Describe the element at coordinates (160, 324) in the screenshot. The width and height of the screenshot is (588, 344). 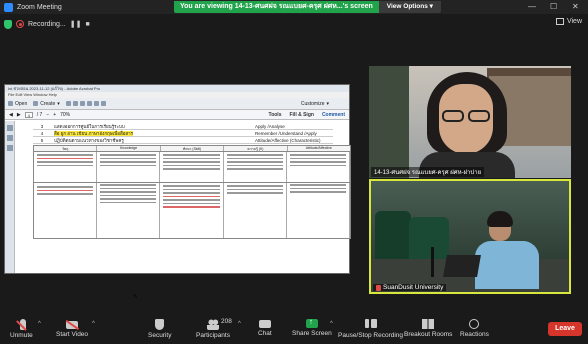
I see `shield-icon` at that location.